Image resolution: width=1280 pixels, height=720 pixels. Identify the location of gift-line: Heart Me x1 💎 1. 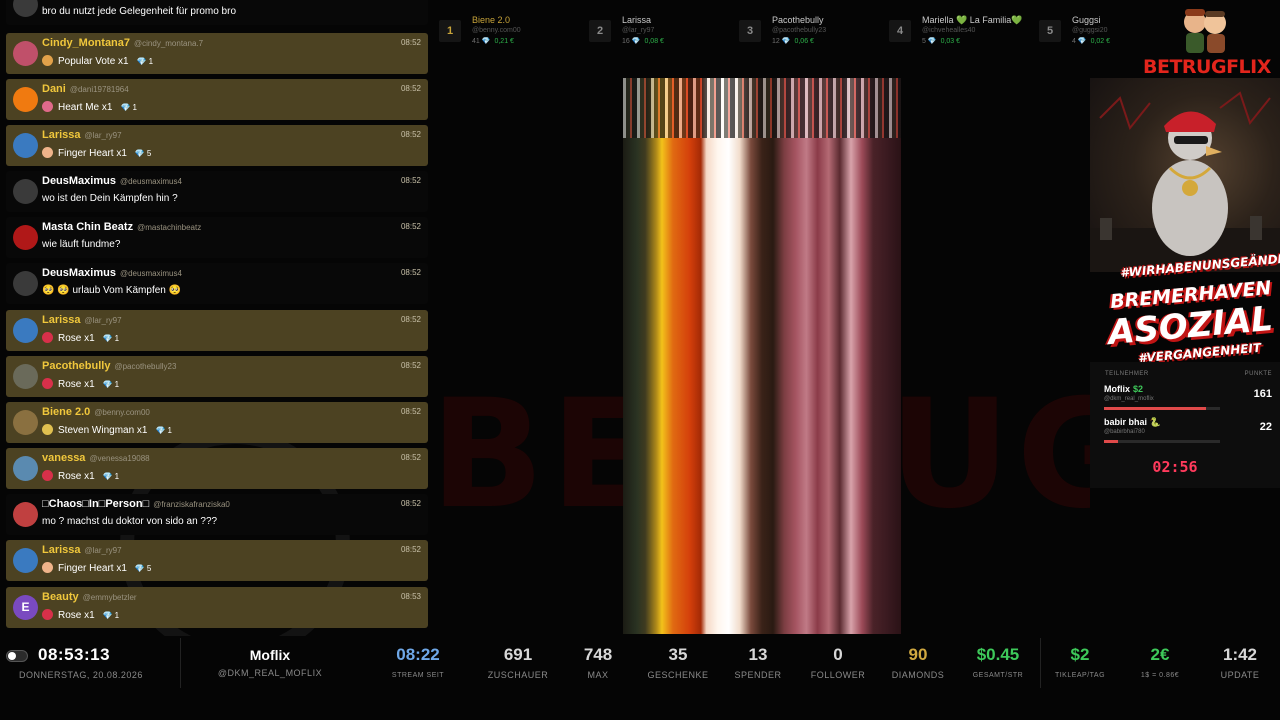
(89, 107).